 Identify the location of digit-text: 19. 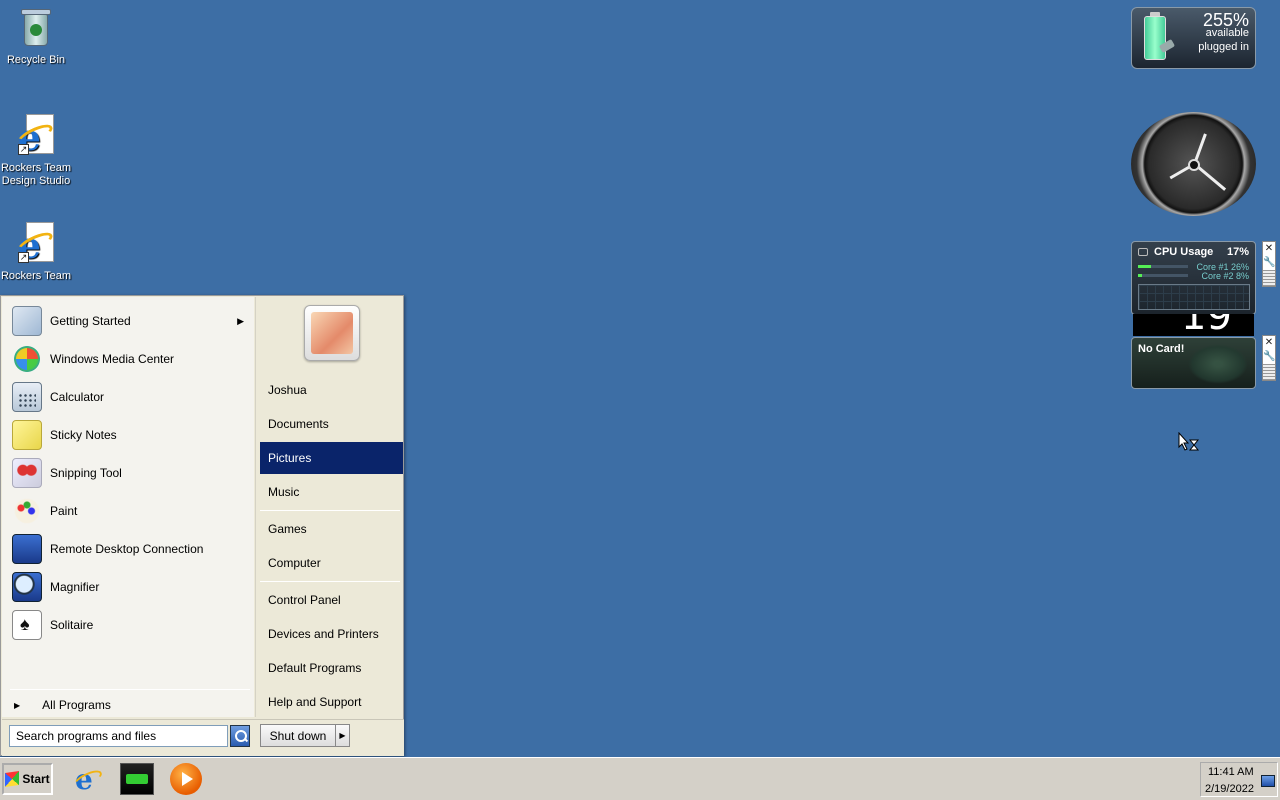
(1206, 325).